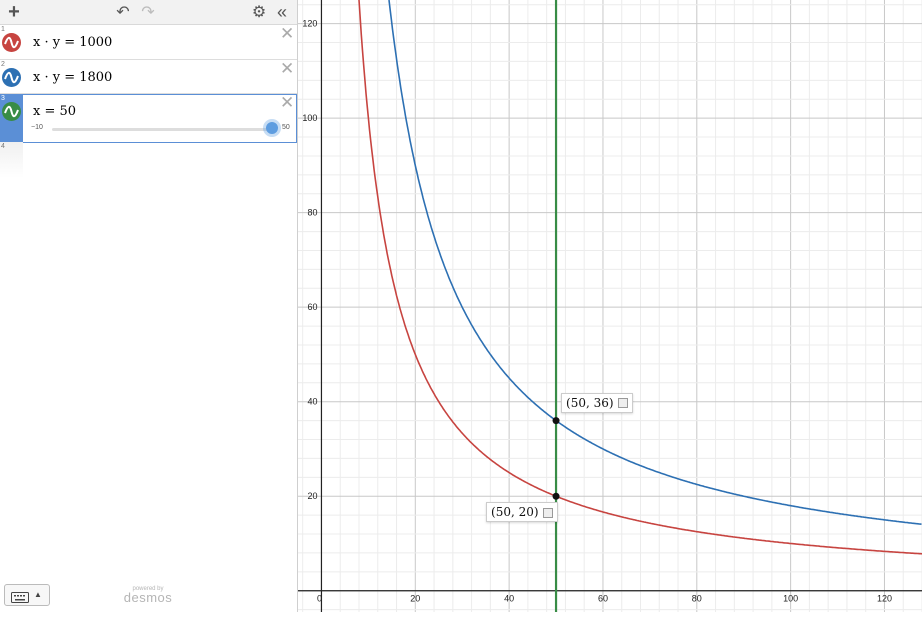 This screenshot has height=617, width=922. Describe the element at coordinates (309, 118) in the screenshot. I see `y-tick-label: 100` at that location.